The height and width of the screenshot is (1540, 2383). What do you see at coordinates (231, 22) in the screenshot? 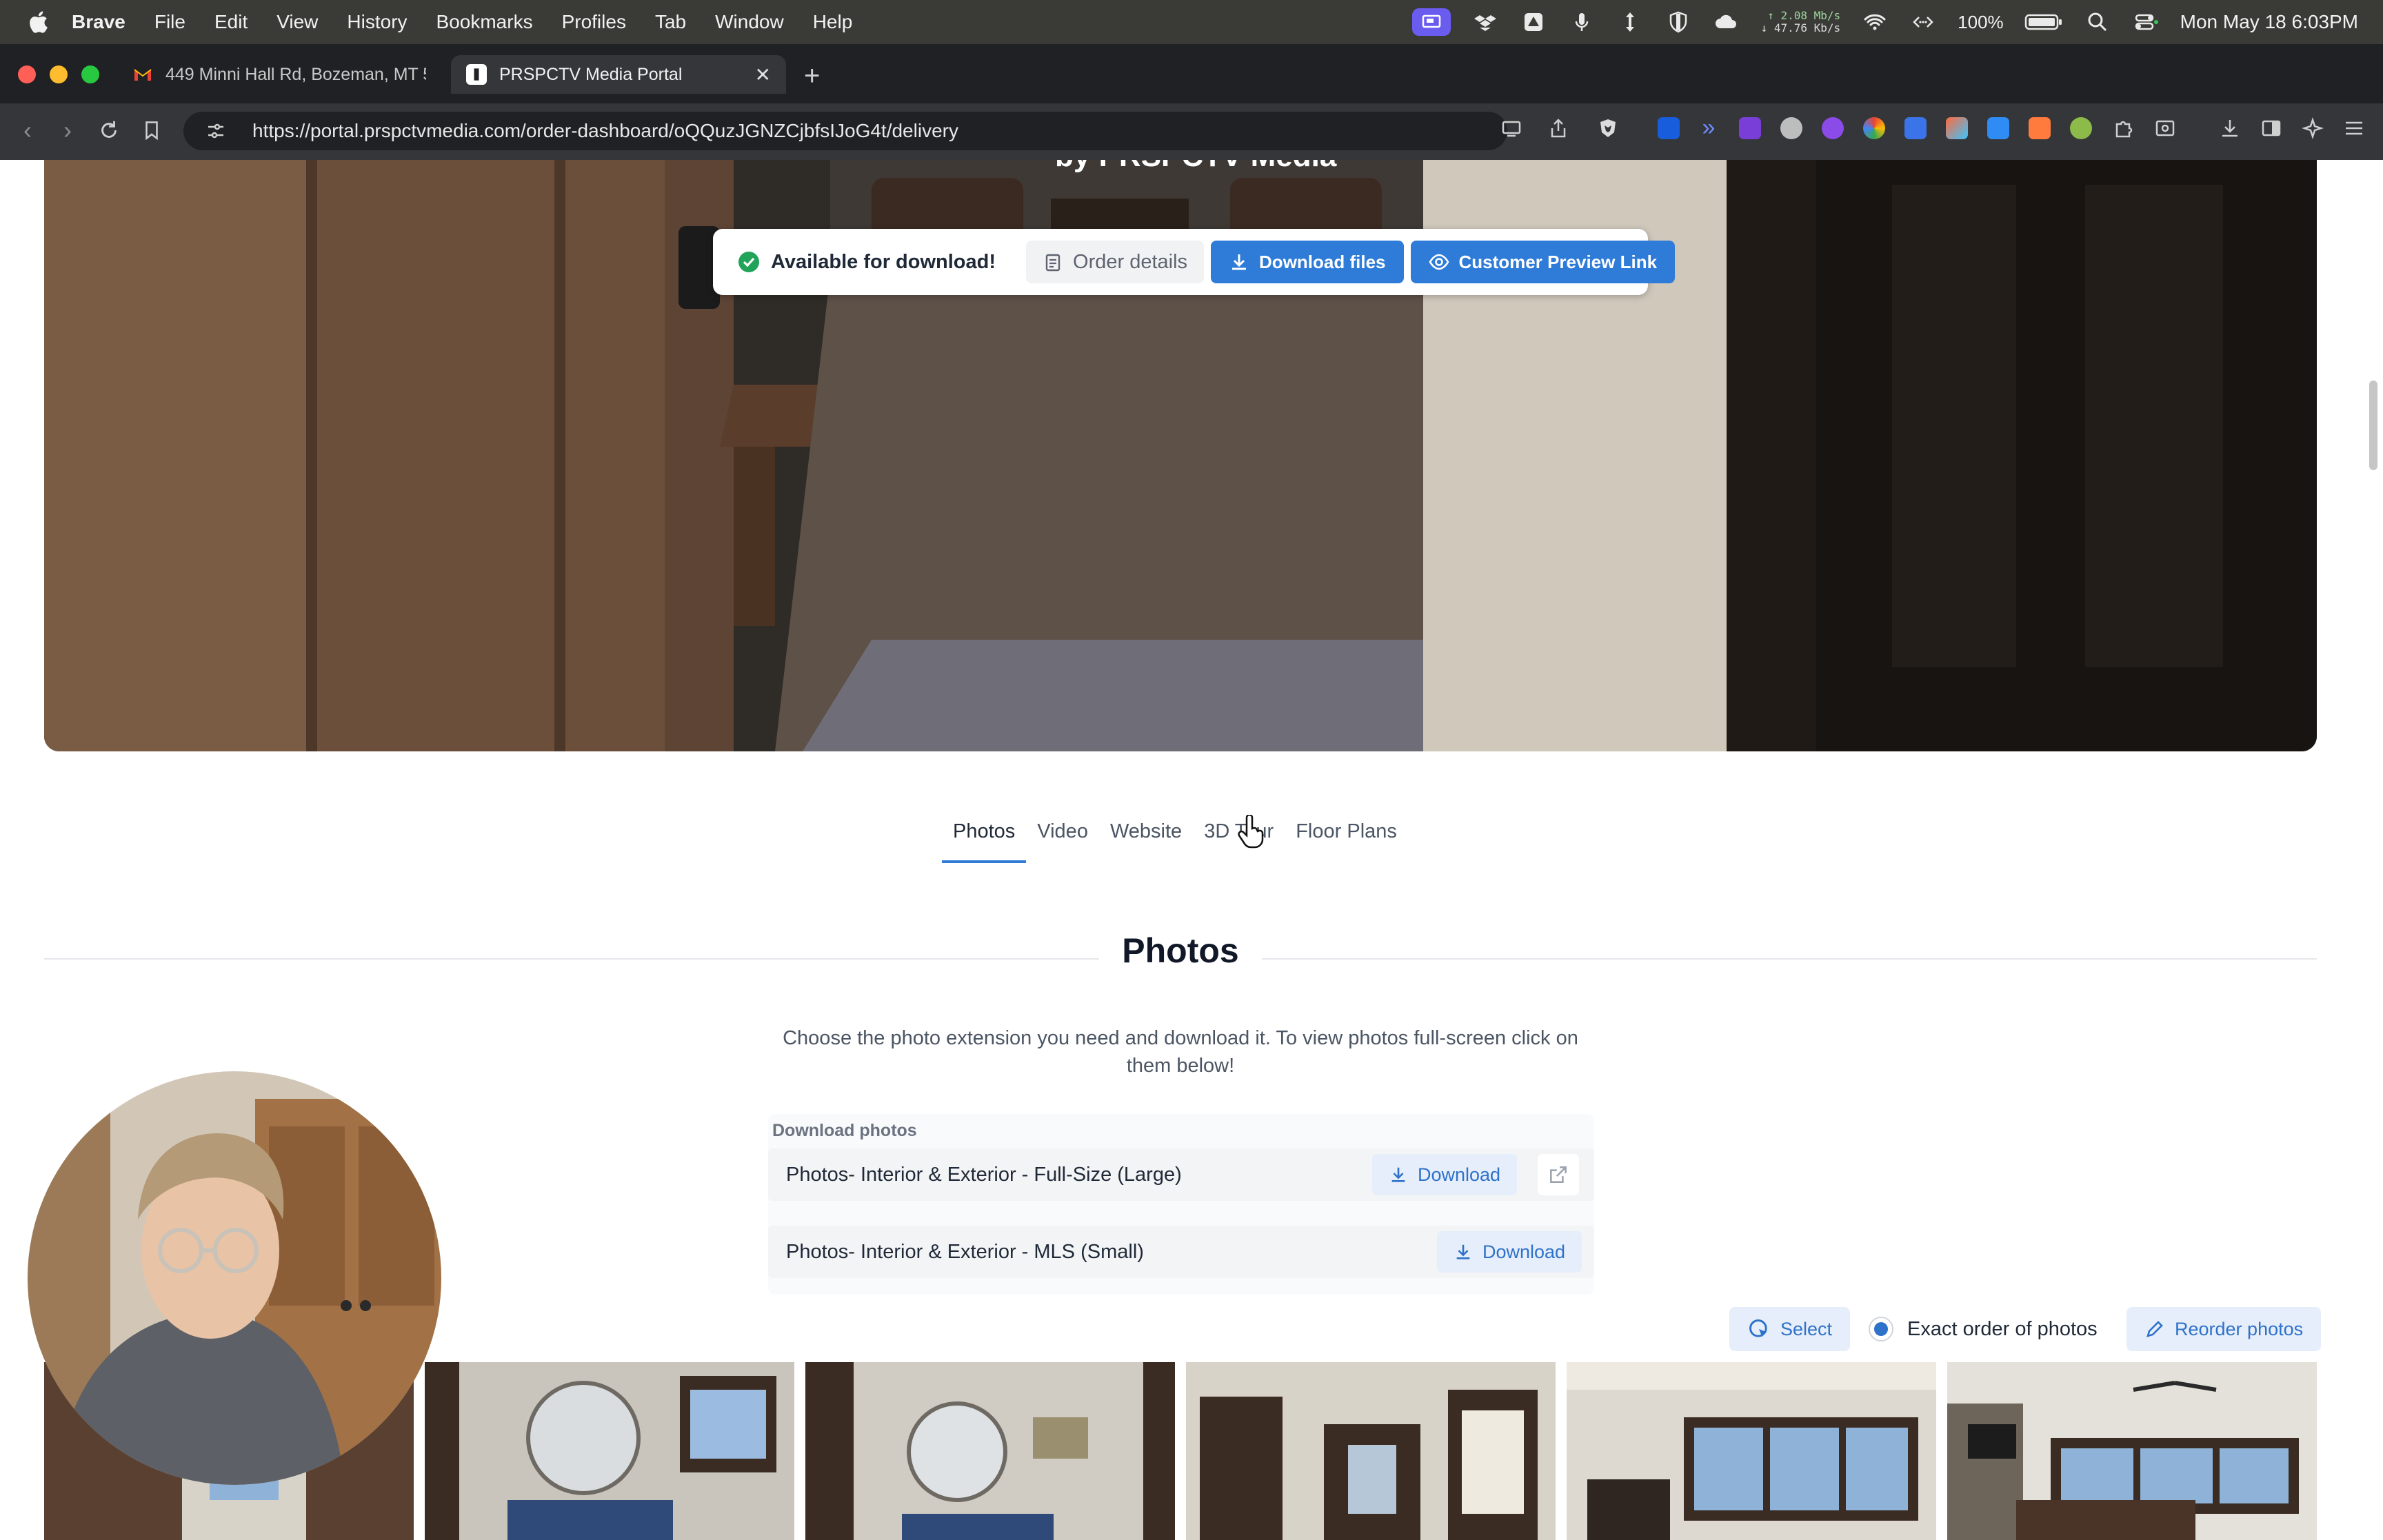
I see `menu-edit: Edit` at bounding box center [231, 22].